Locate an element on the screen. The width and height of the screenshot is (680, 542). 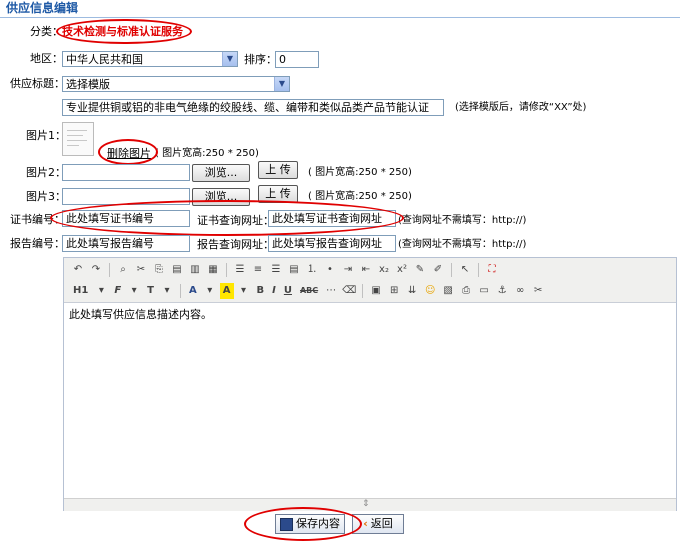
region-label: 地区： is located at coordinates (46, 58).